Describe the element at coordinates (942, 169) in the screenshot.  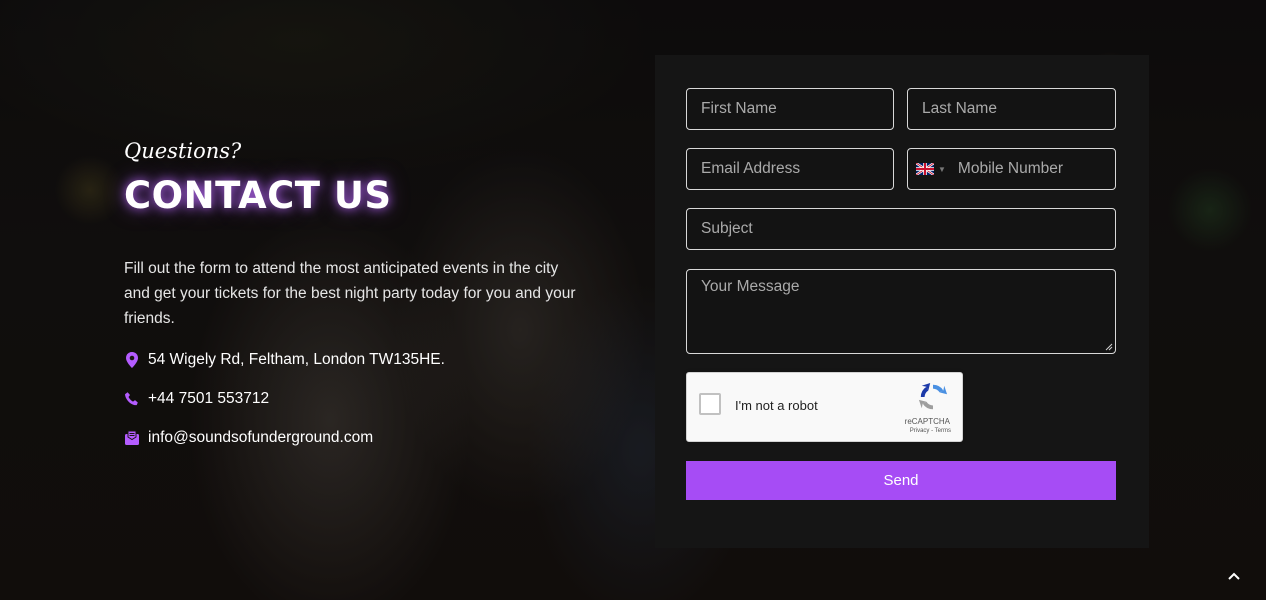
I see `country-dropdown-caret-icon: ▼` at that location.